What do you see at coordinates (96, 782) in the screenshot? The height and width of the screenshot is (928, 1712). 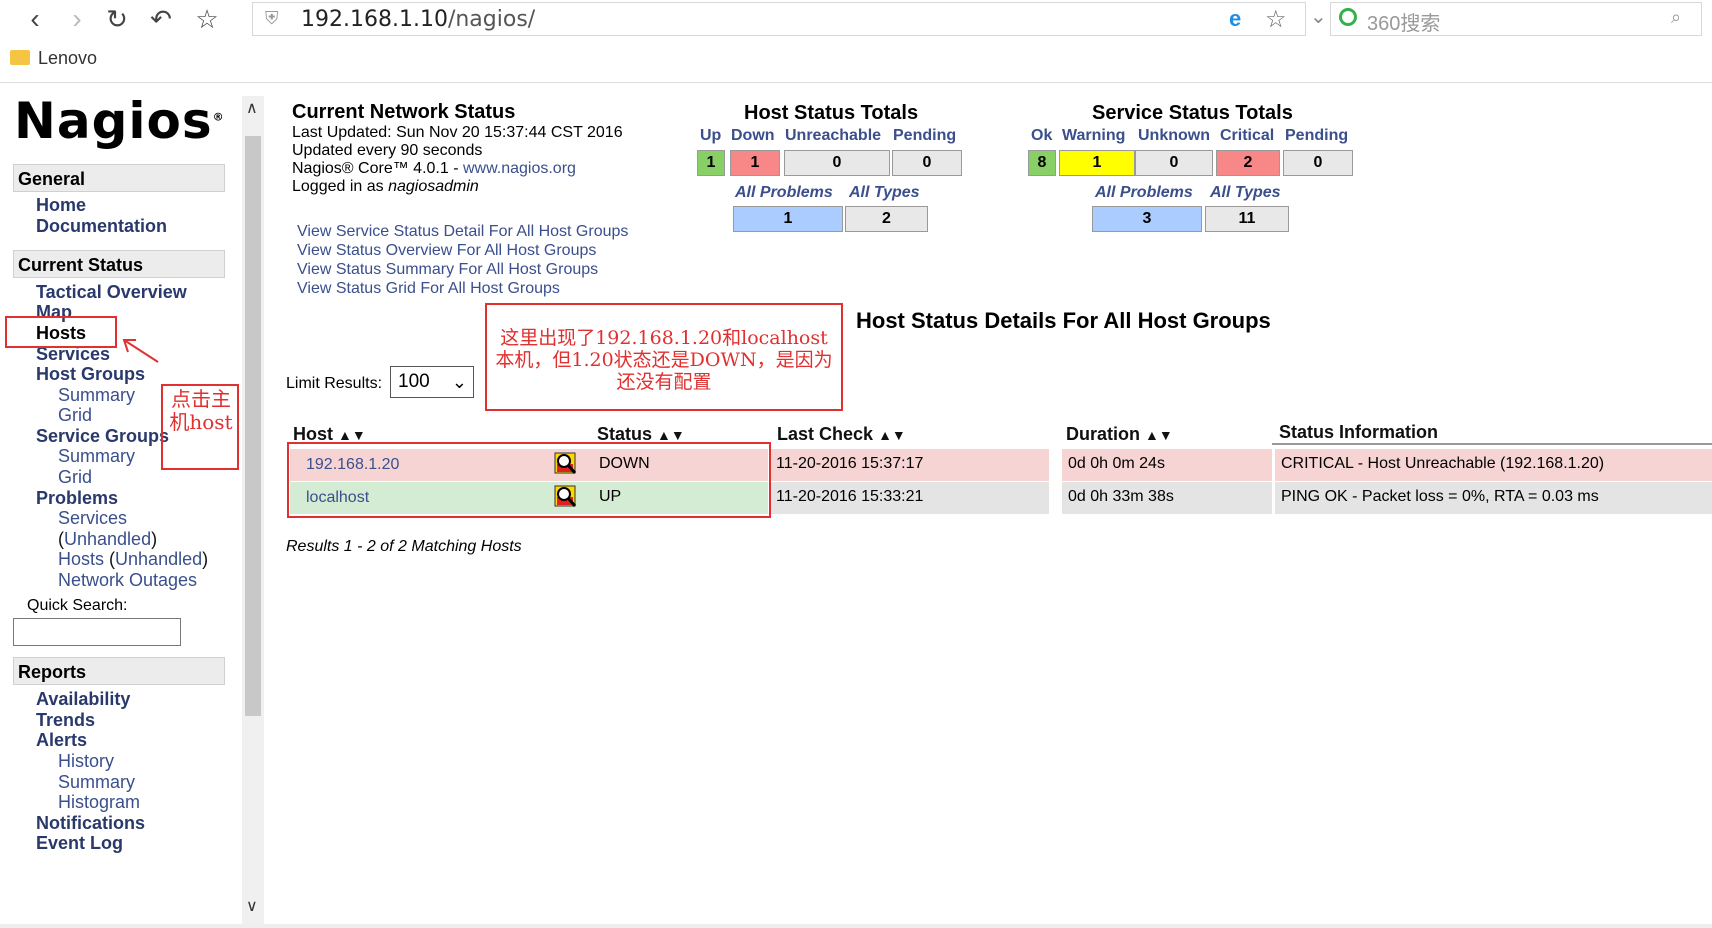 I see `nav-alerts-summary: Summary` at bounding box center [96, 782].